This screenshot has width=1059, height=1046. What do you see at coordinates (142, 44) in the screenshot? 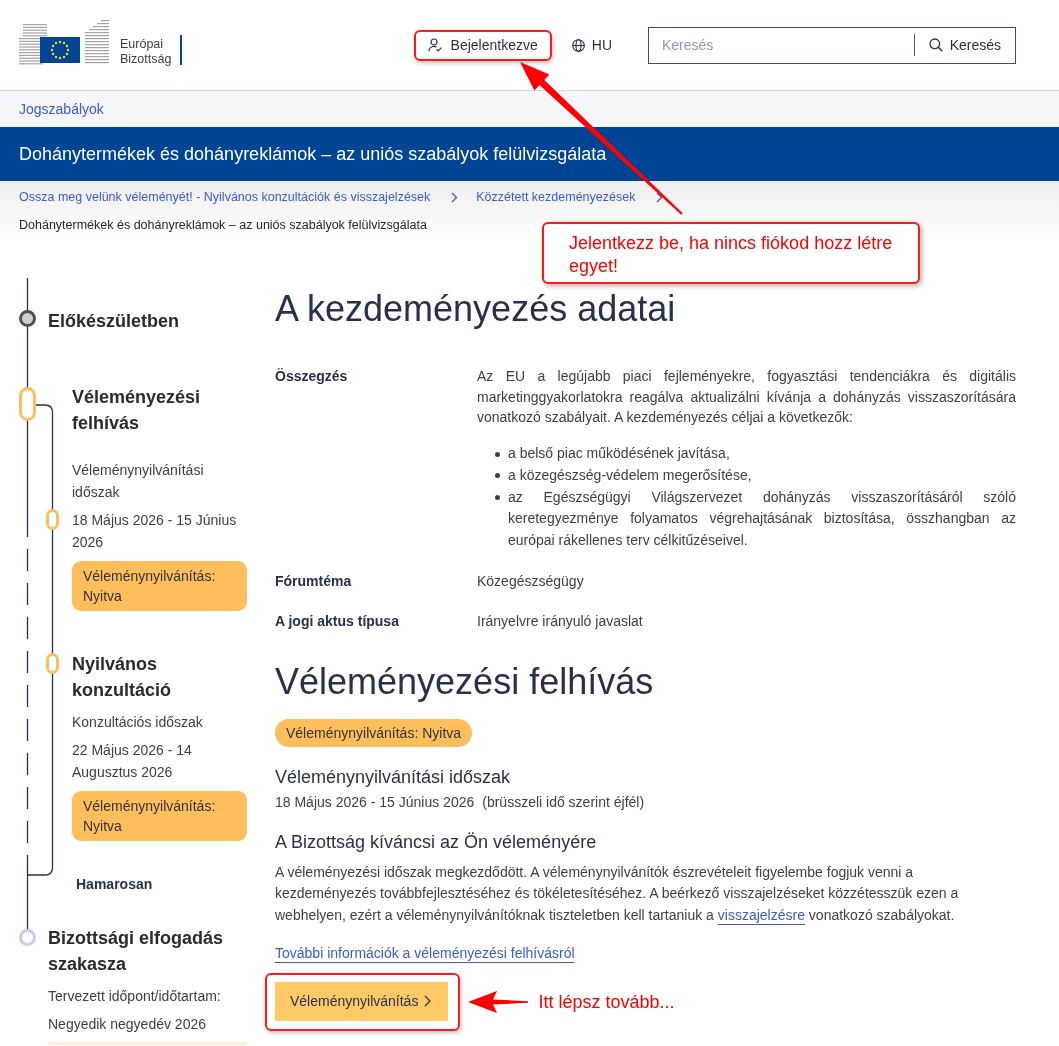
I see `logo-text: Európai` at bounding box center [142, 44].